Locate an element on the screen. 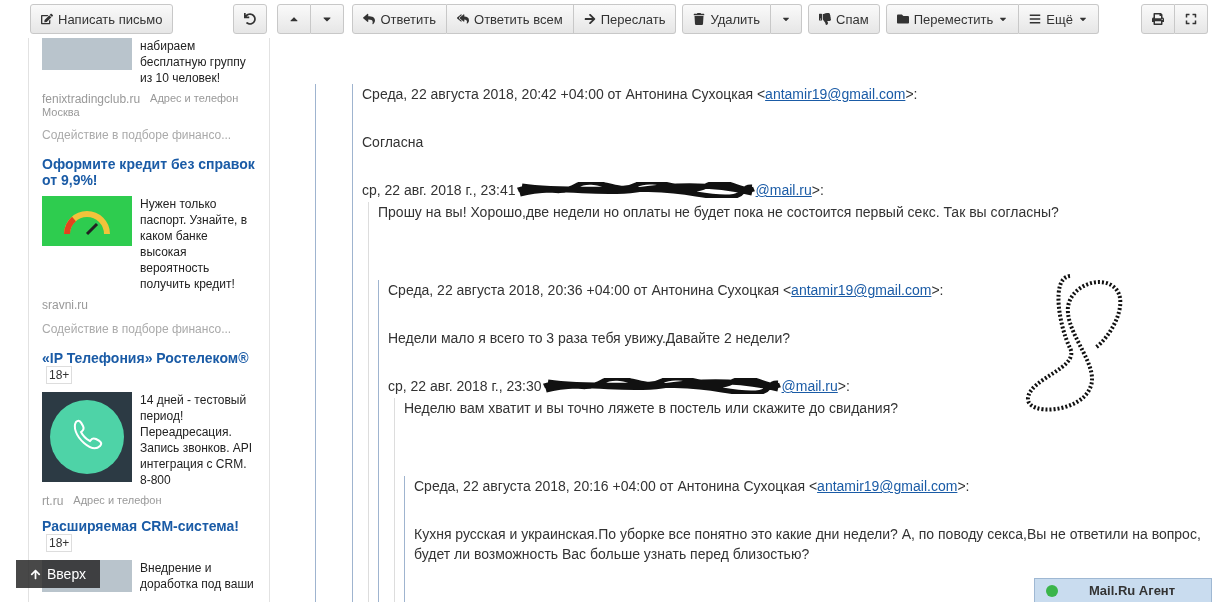 This screenshot has height=602, width=1212. undo-button is located at coordinates (250, 19).